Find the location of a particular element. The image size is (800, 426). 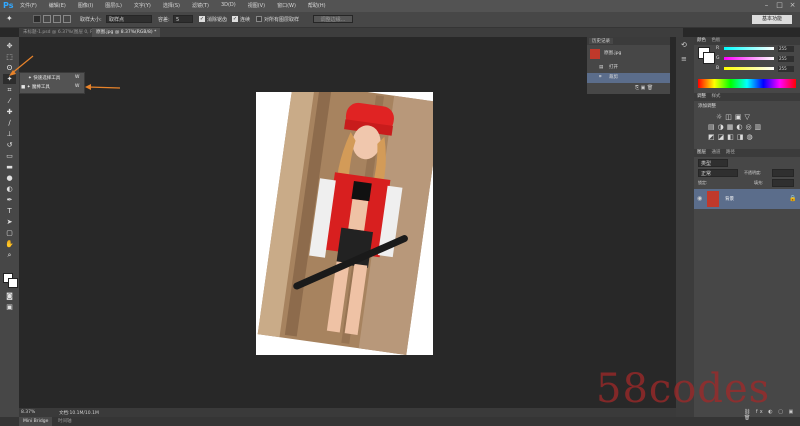

photo-illustration is located at coordinates (344, 223).